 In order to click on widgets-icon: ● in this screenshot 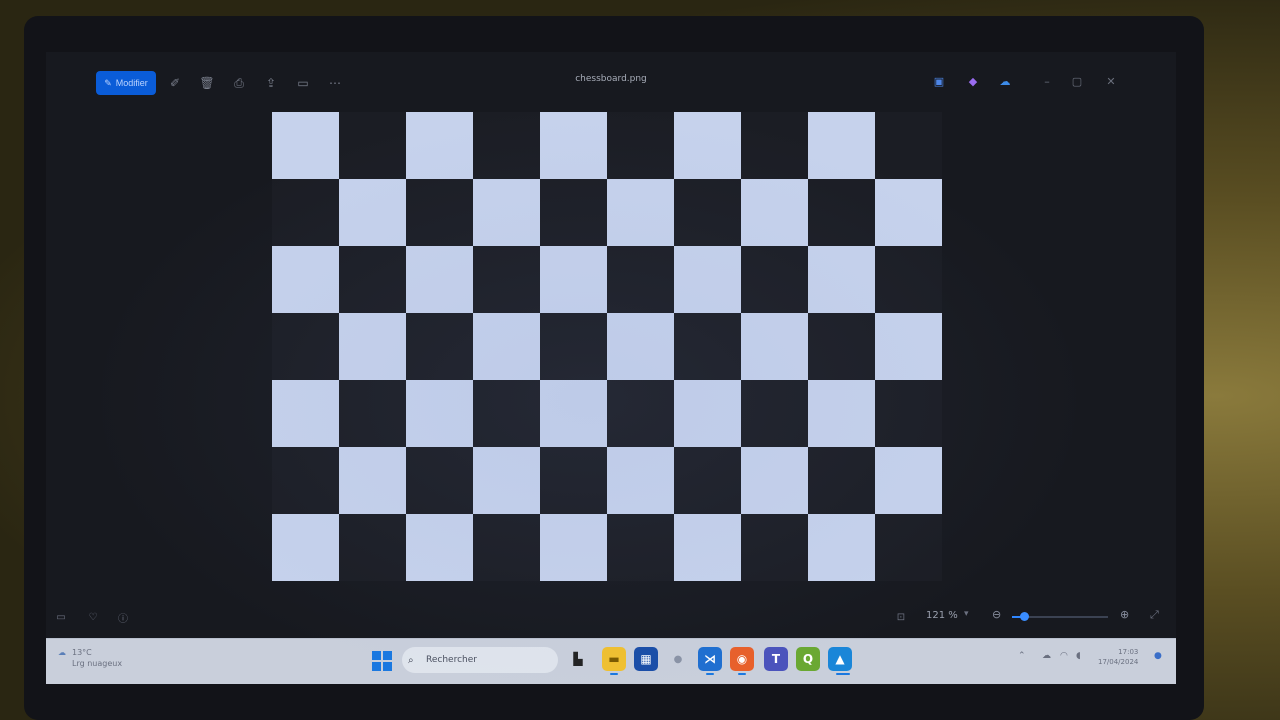, I will do `click(678, 659)`.